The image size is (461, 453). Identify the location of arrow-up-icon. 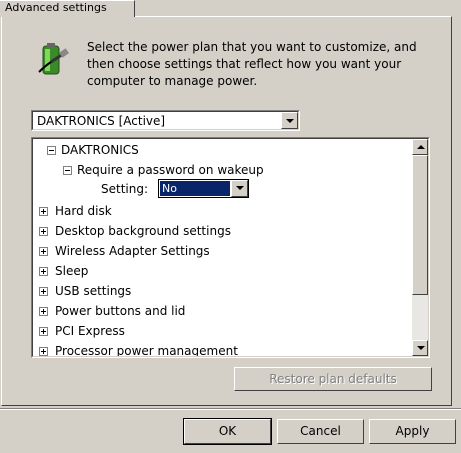
(421, 147).